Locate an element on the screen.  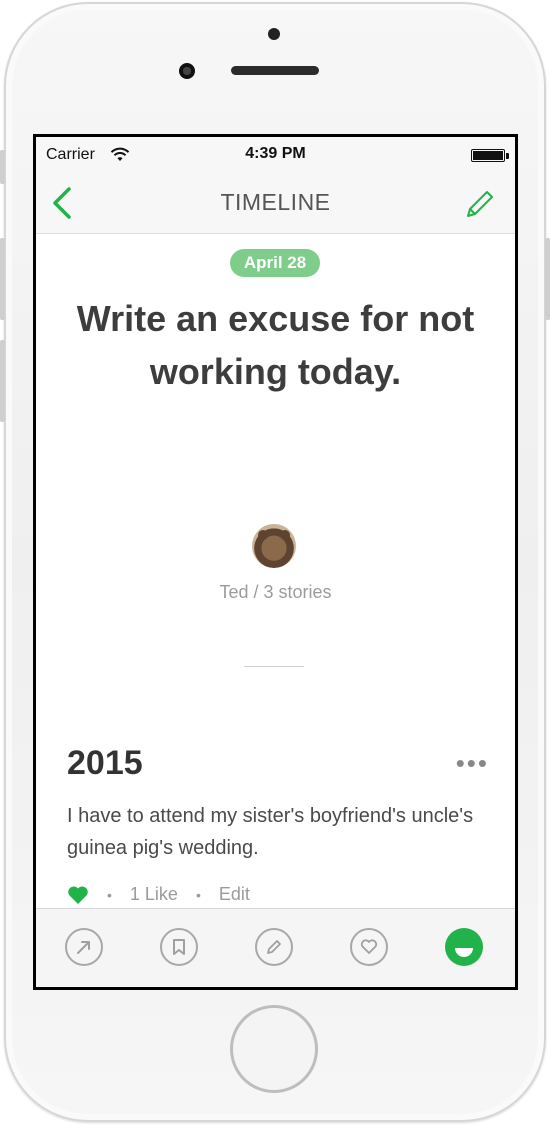
likes-count: 1 Like is located at coordinates (154, 894).